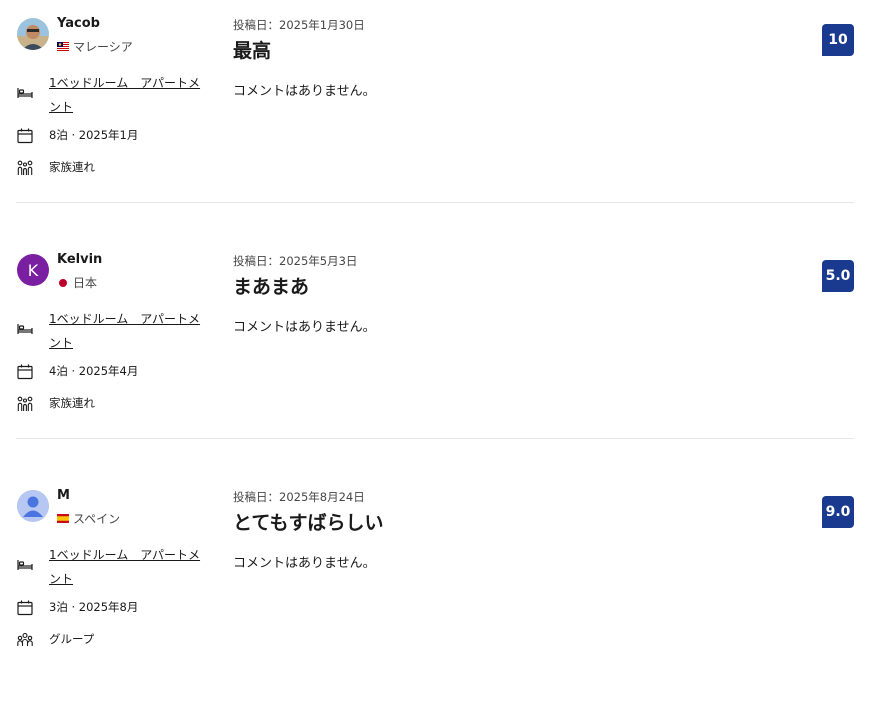  Describe the element at coordinates (94, 607) in the screenshot. I see `stay-info: 3泊 · 2025年8月` at that location.